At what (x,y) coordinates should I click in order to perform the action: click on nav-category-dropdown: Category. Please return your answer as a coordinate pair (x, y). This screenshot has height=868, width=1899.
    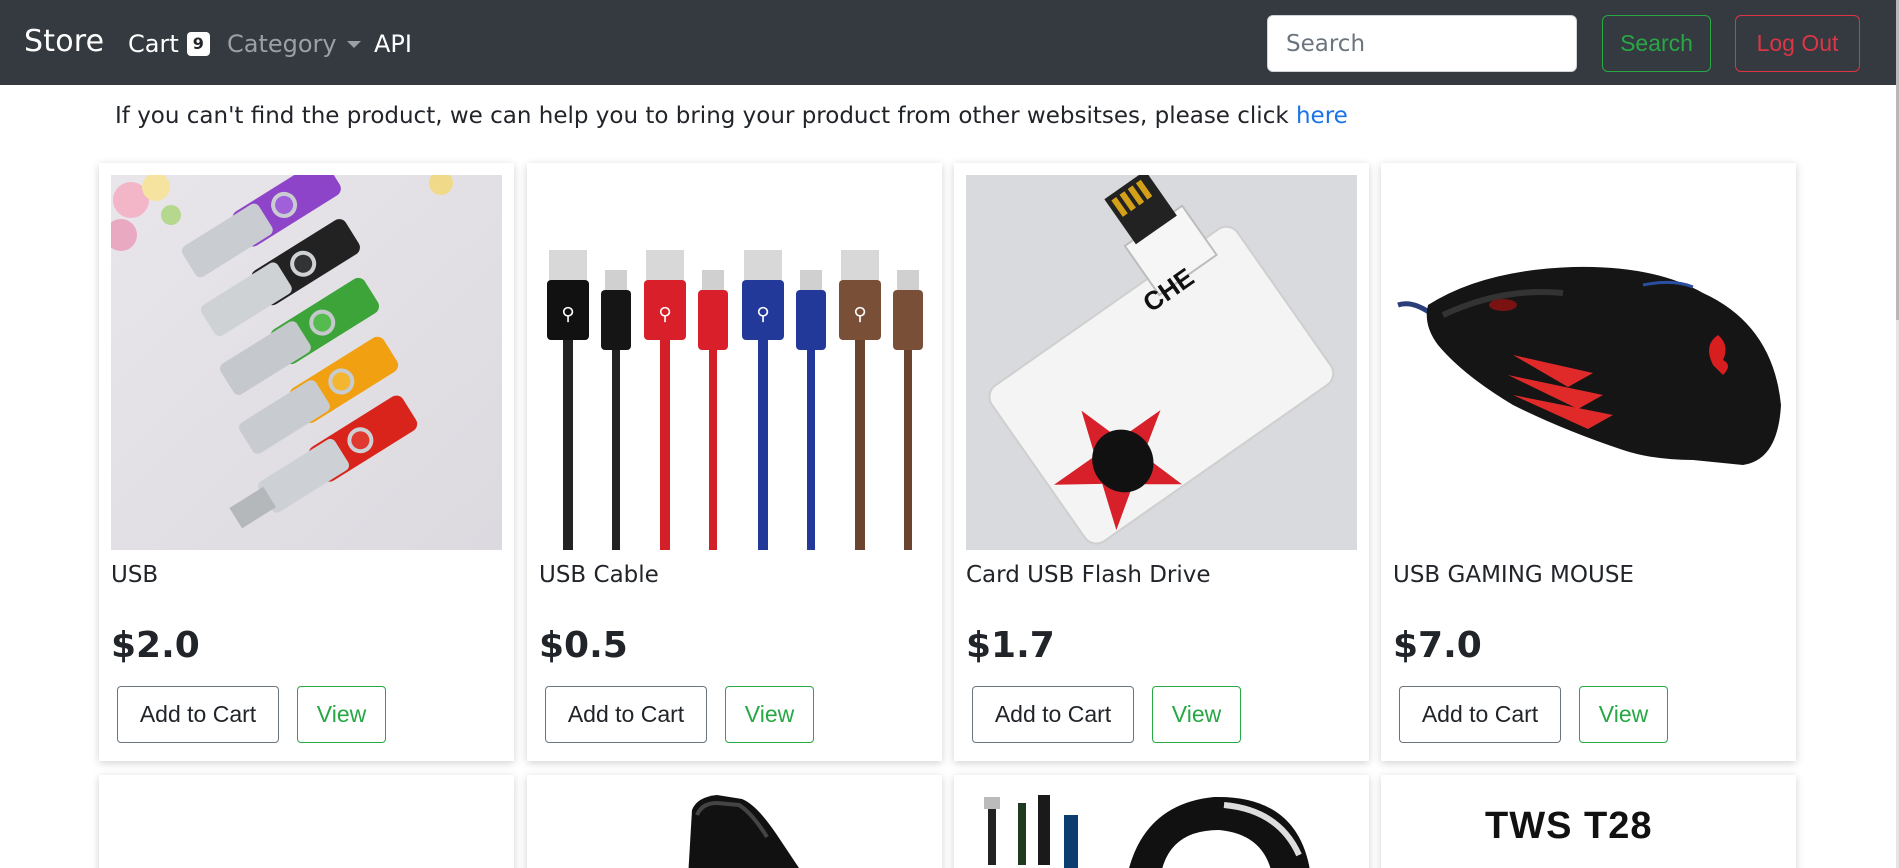
    Looking at the image, I should click on (294, 44).